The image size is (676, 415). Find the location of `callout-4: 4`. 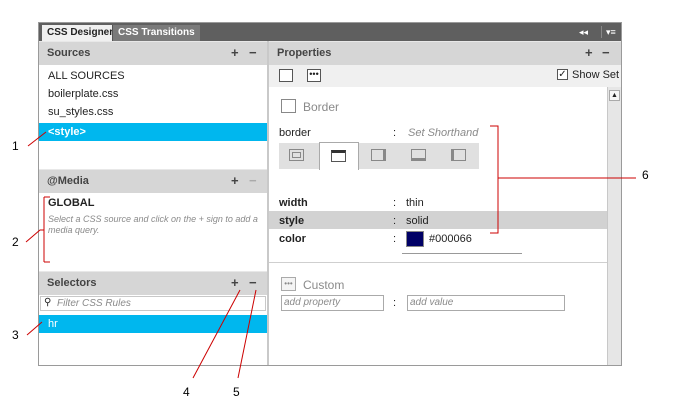

callout-4: 4 is located at coordinates (186, 392).